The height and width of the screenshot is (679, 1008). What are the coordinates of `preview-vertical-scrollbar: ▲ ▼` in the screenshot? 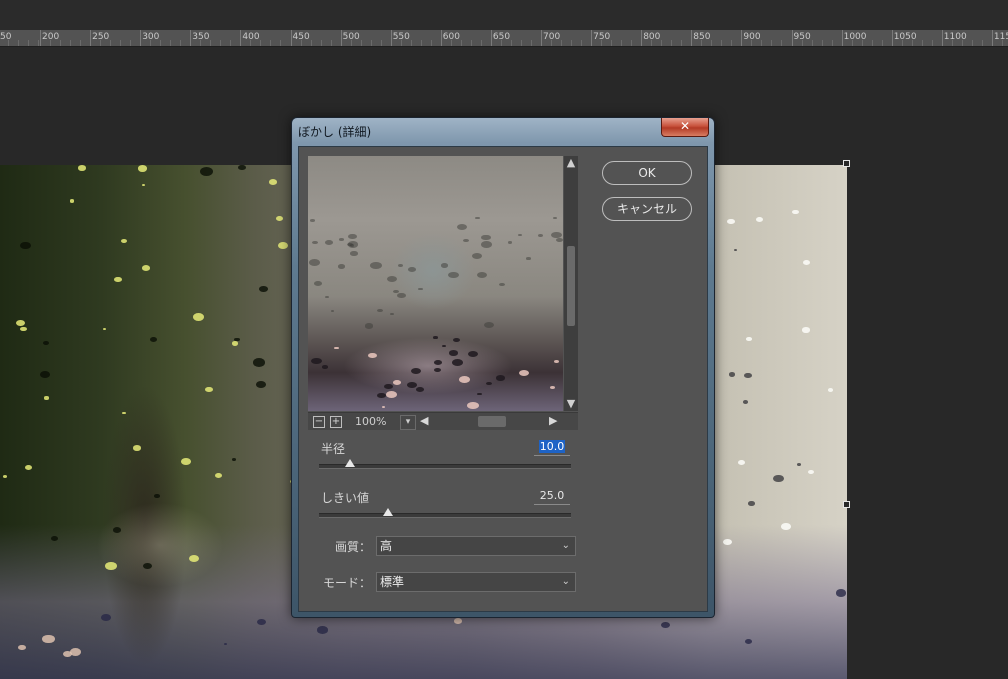 It's located at (571, 283).